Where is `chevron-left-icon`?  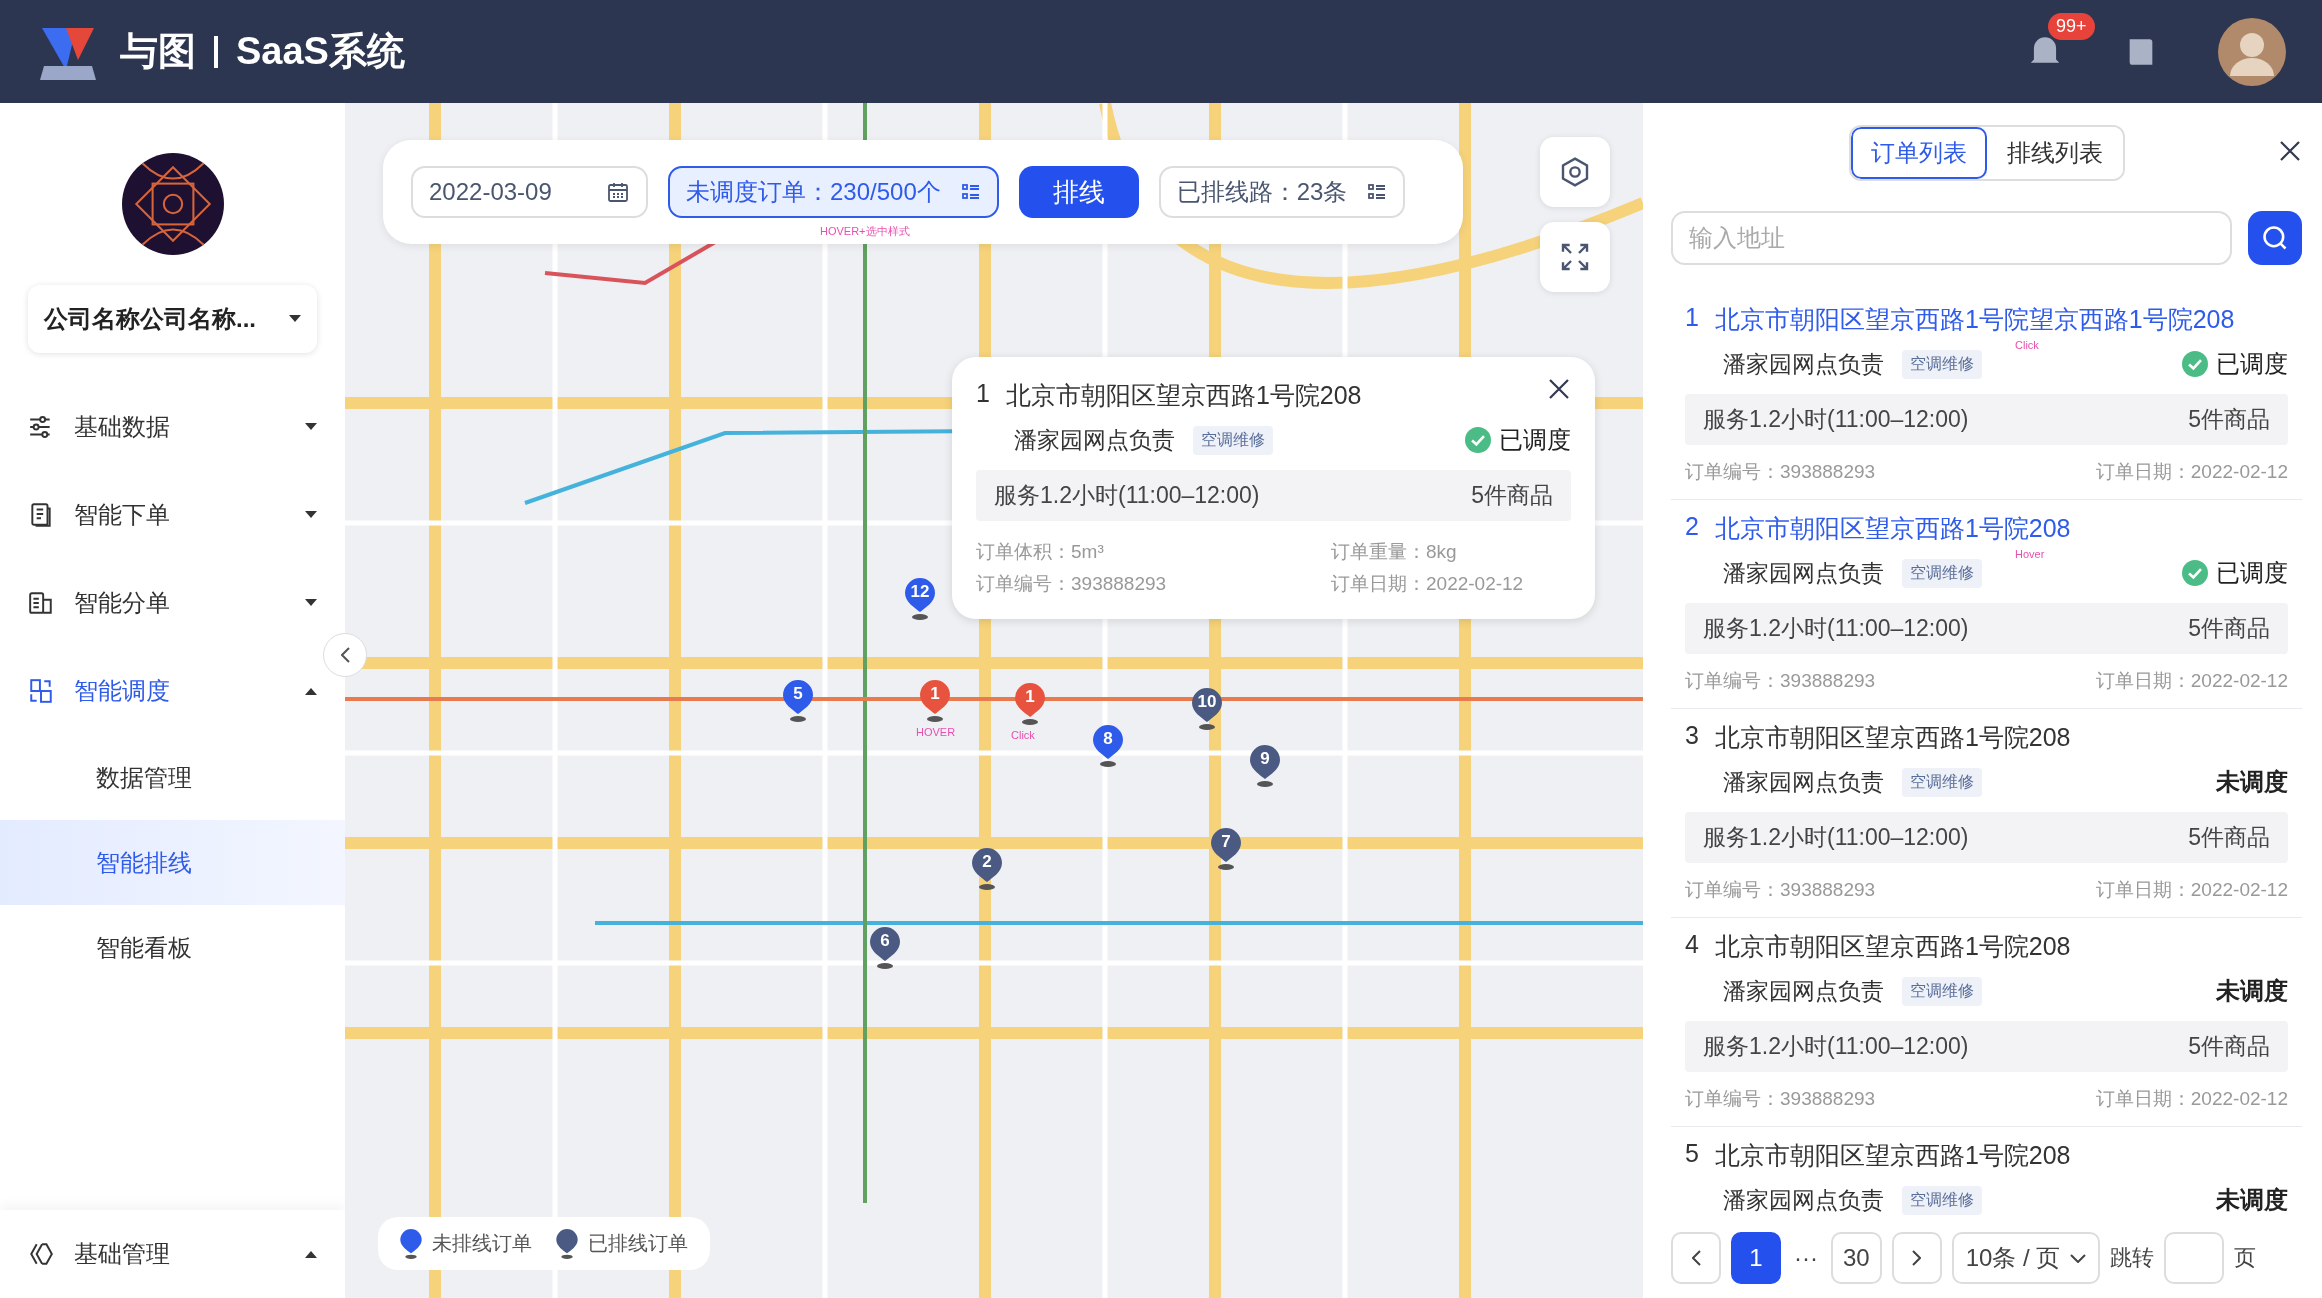
chevron-left-icon is located at coordinates (345, 655).